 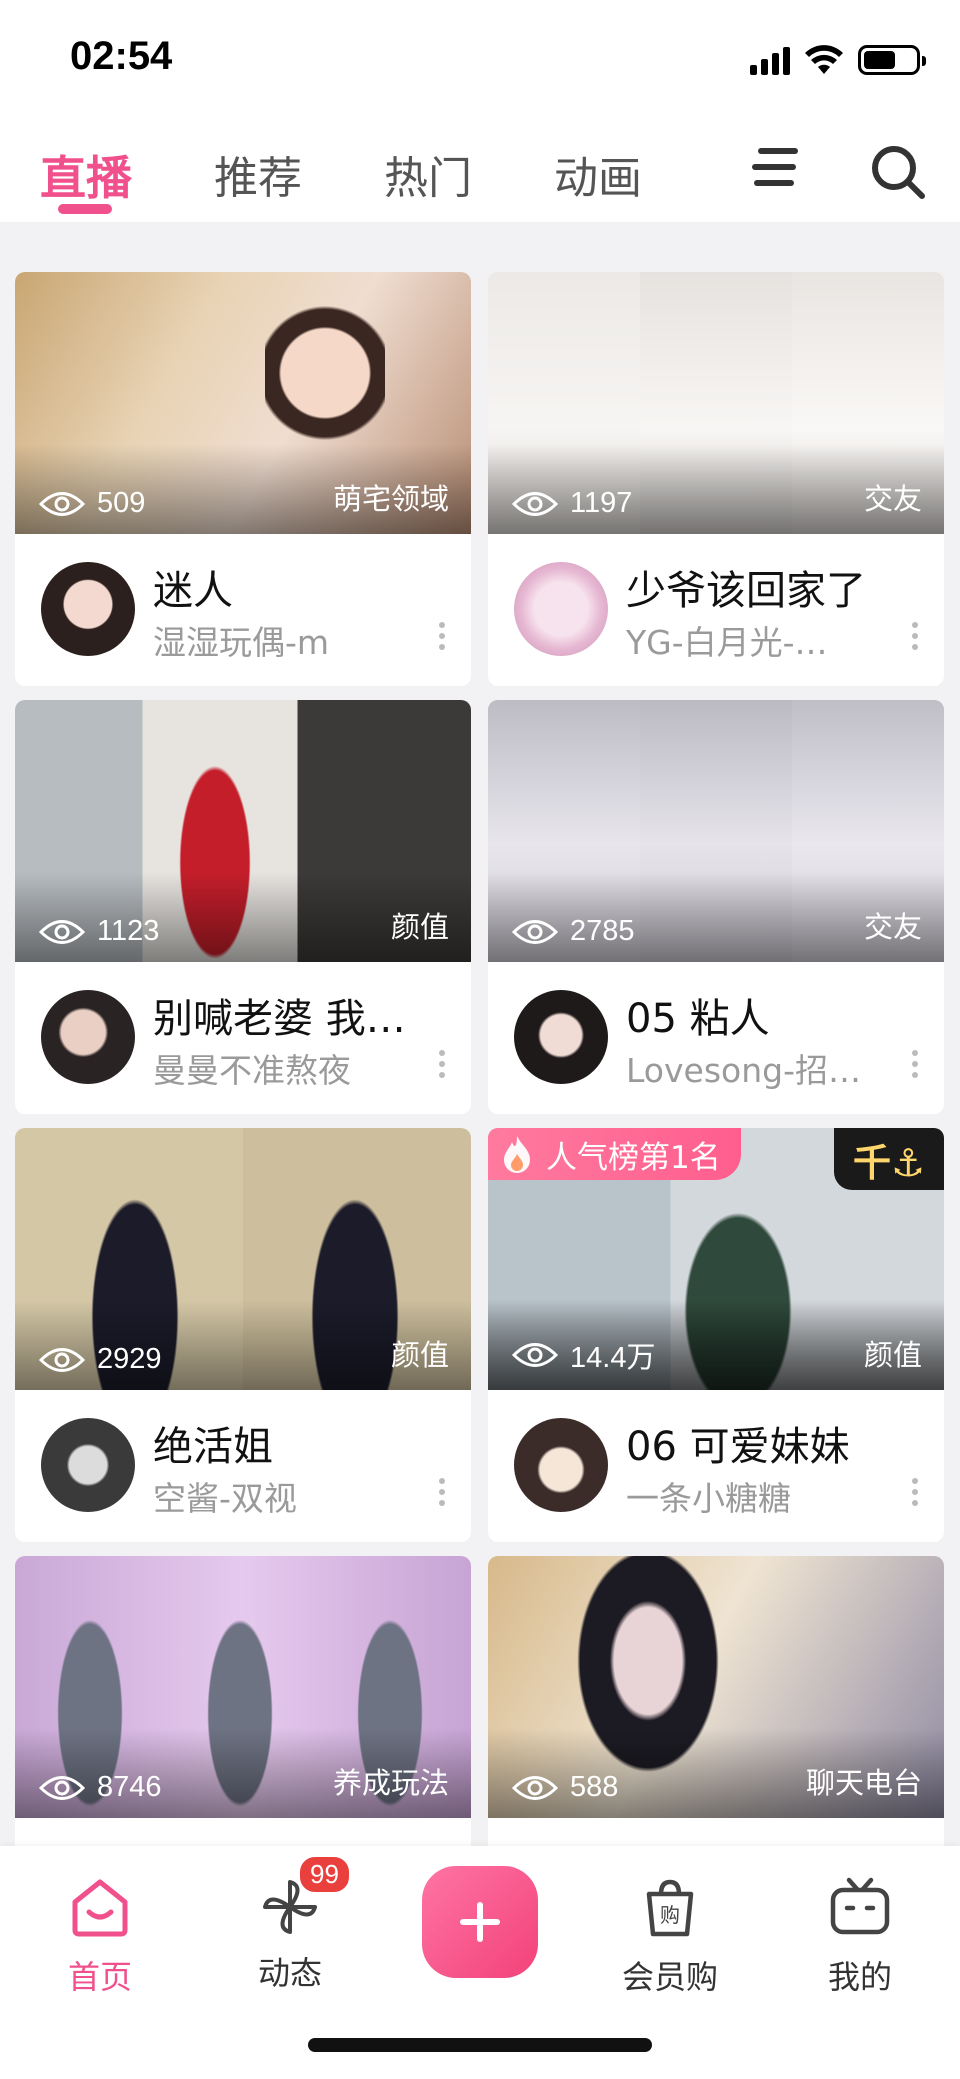 I want to click on view-count: 2785, so click(x=573, y=931).